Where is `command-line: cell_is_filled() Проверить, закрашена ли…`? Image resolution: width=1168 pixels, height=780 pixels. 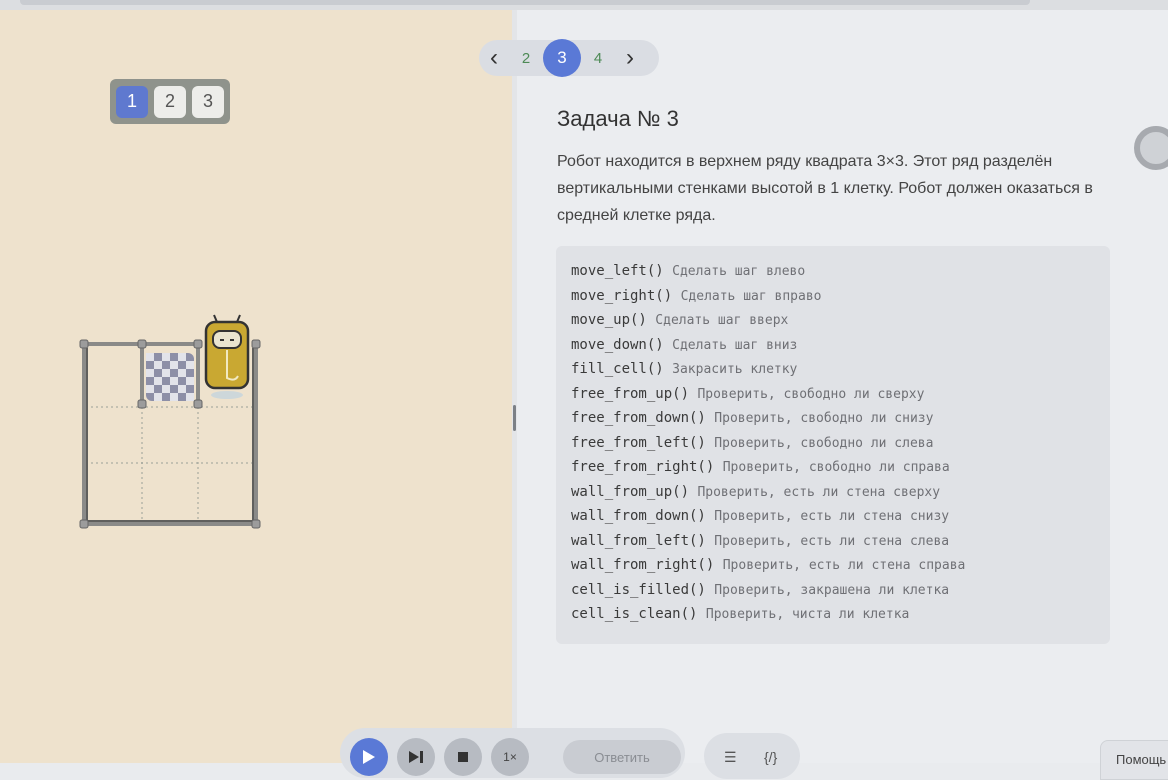 command-line: cell_is_filled() Проверить, закрашена ли… is located at coordinates (760, 590).